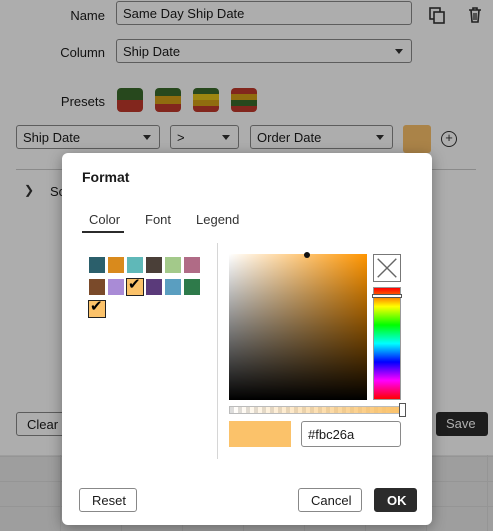 Image resolution: width=493 pixels, height=531 pixels. What do you see at coordinates (217, 351) in the screenshot?
I see `vertical-divider` at bounding box center [217, 351].